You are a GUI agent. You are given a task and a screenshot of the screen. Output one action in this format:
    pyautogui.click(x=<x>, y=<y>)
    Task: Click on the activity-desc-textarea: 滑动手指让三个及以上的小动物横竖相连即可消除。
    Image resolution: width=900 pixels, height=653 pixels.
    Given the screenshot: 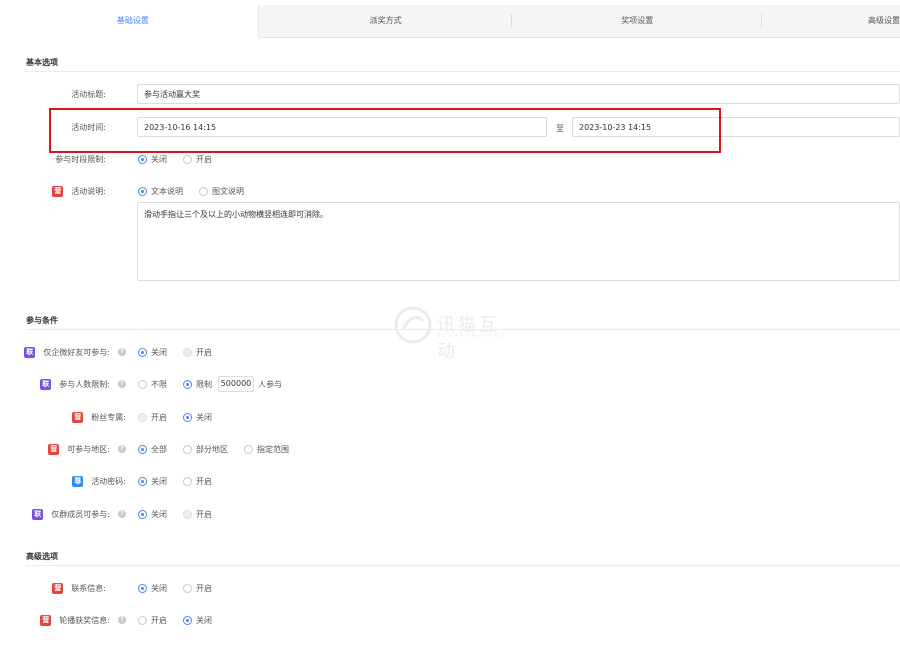 What is the action you would take?
    pyautogui.click(x=518, y=241)
    